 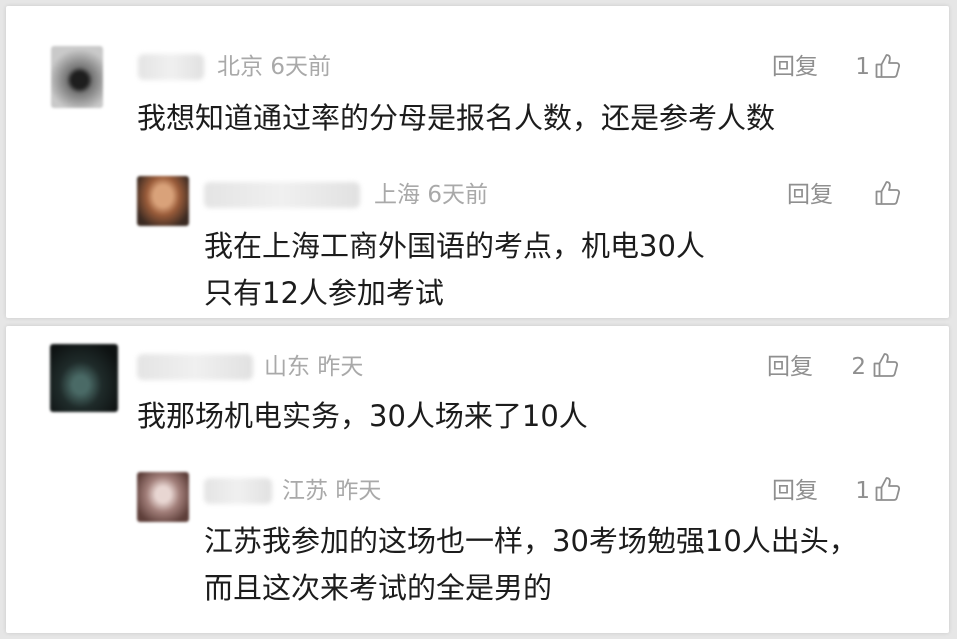 What do you see at coordinates (287, 367) in the screenshot?
I see `location: 山东` at bounding box center [287, 367].